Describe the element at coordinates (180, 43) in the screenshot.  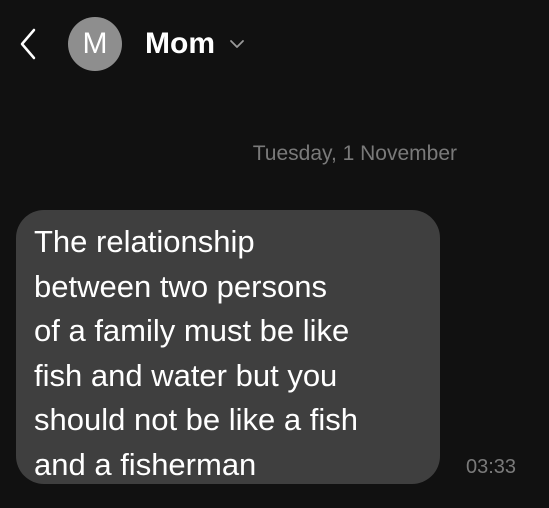
I see `contact-name: Mom` at that location.